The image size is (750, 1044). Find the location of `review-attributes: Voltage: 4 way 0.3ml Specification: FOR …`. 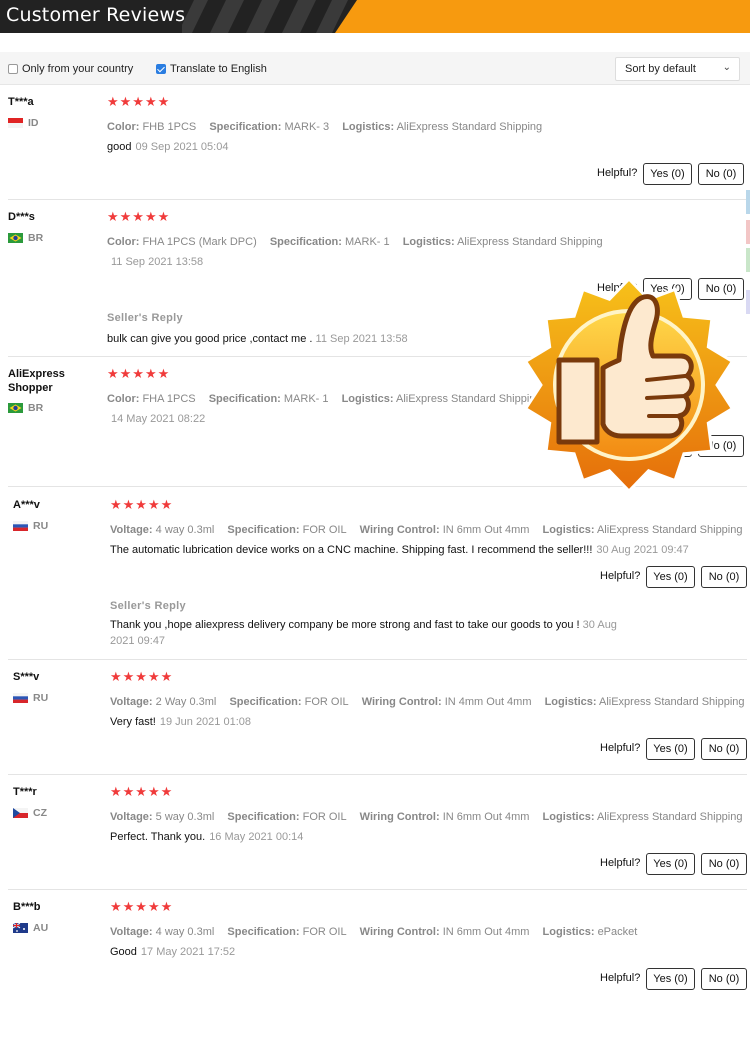

review-attributes: Voltage: 4 way 0.3ml Specification: FOR … is located at coordinates (378, 932).